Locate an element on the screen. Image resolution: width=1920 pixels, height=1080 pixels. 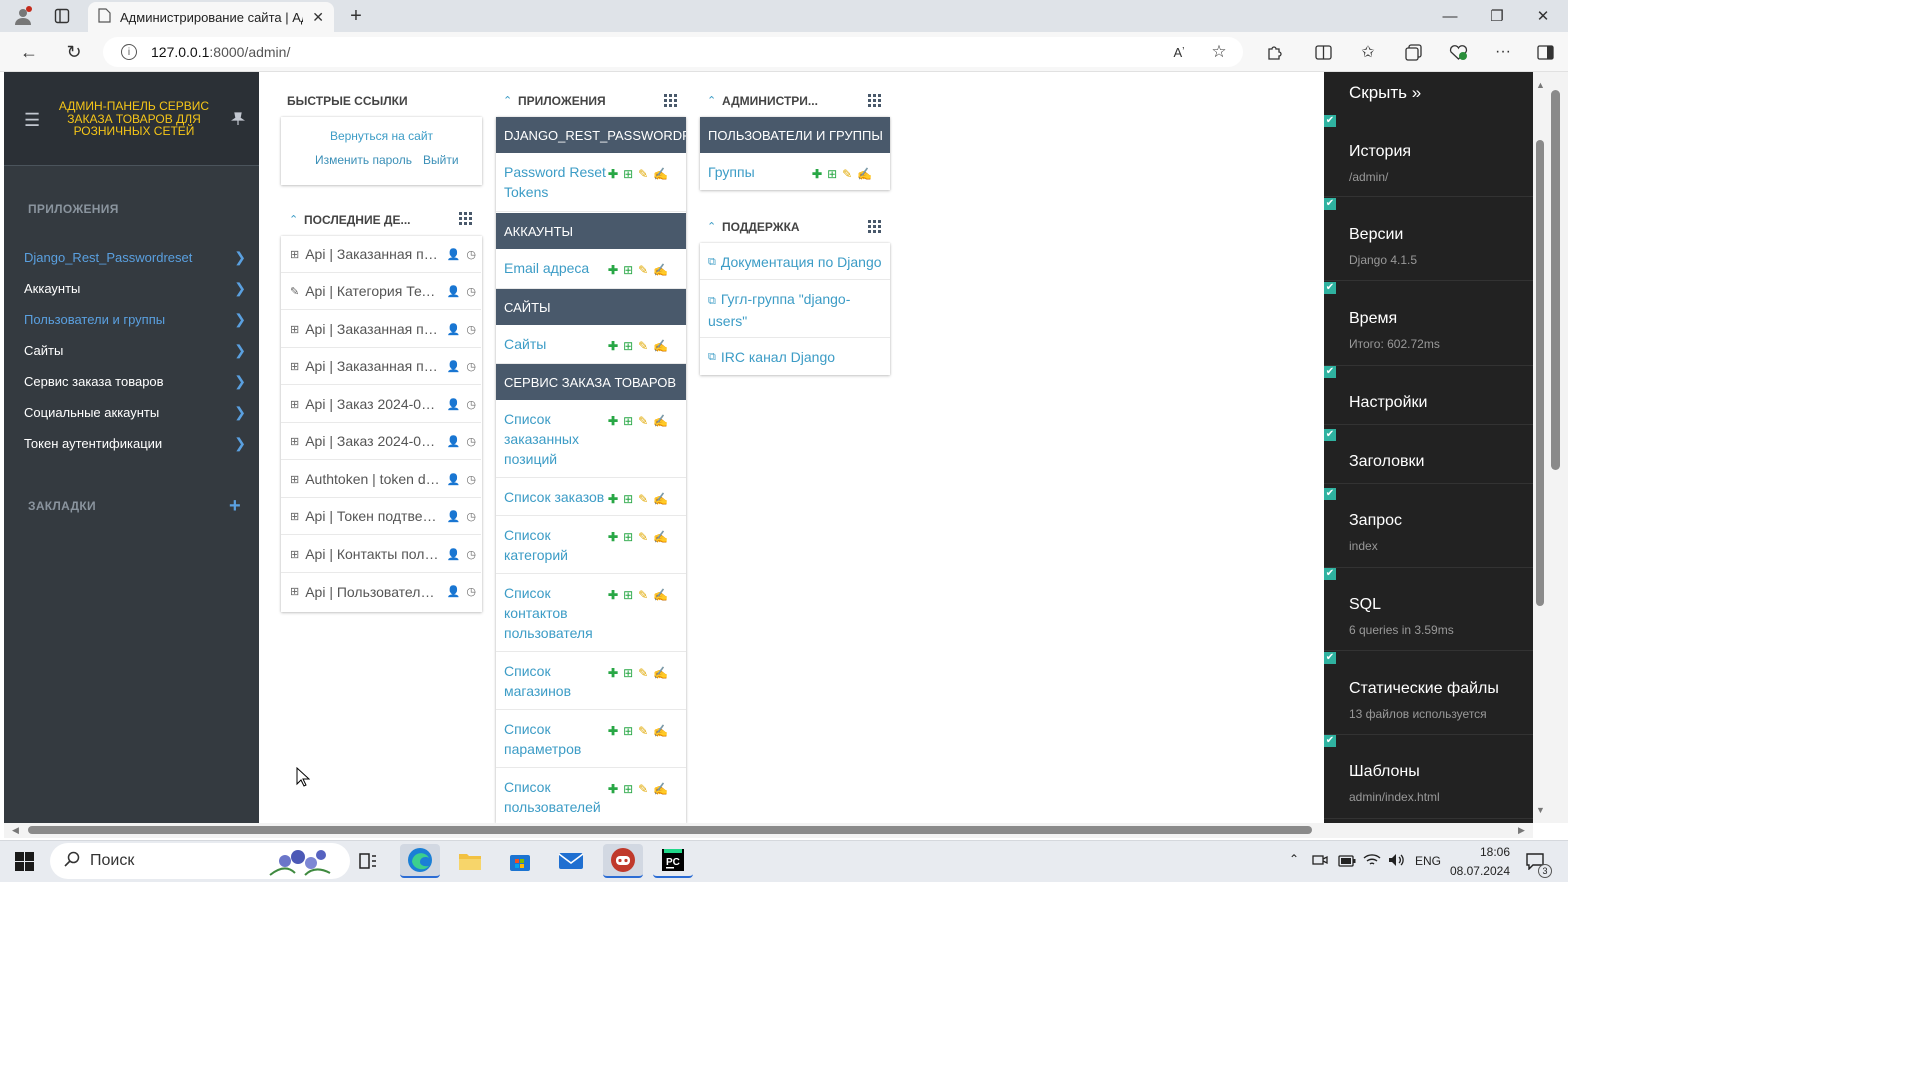
horizontal-scrollbar: ◀ ▶ is located at coordinates (768, 830).